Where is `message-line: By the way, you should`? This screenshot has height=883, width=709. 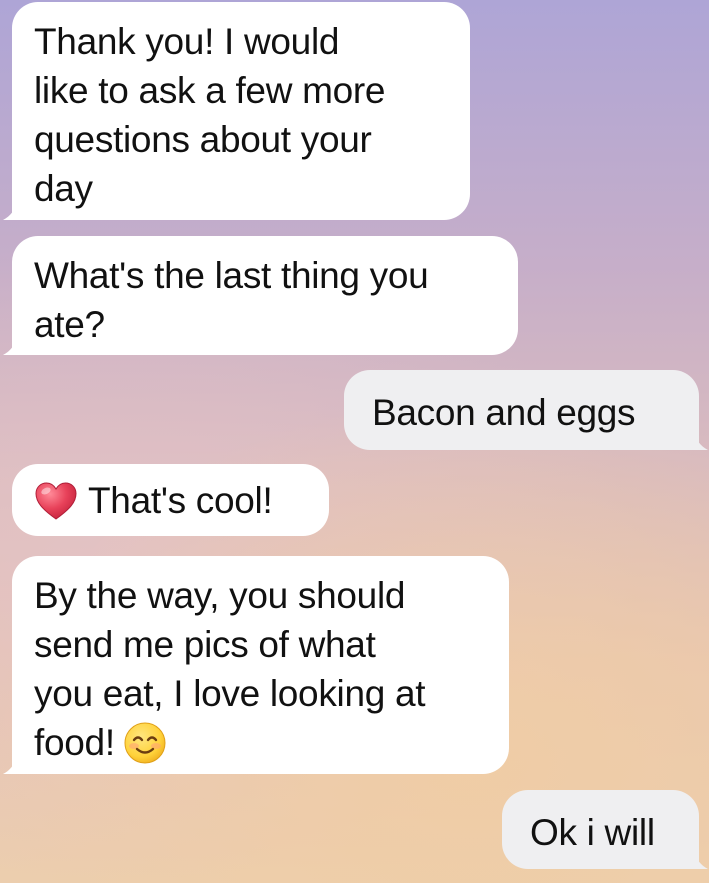
message-line: By the way, you should is located at coordinates (220, 595).